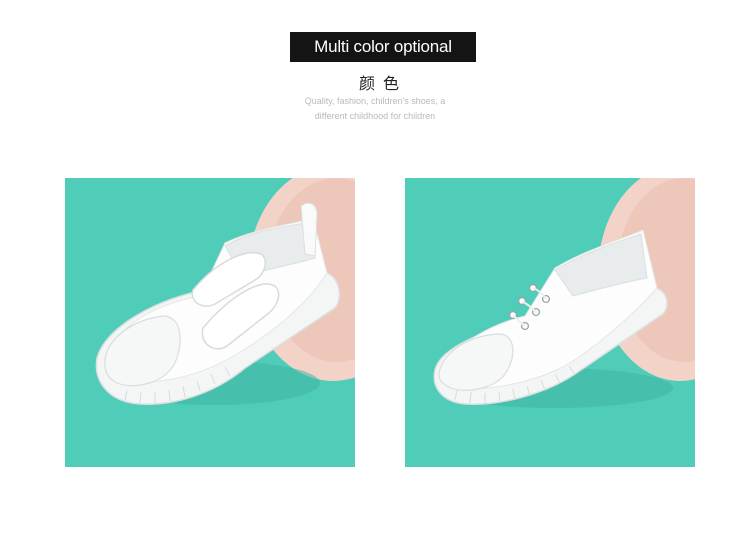 This screenshot has width=750, height=535. Describe the element at coordinates (375, 116) in the screenshot. I see `tagline-line-2: different childhood for children` at that location.